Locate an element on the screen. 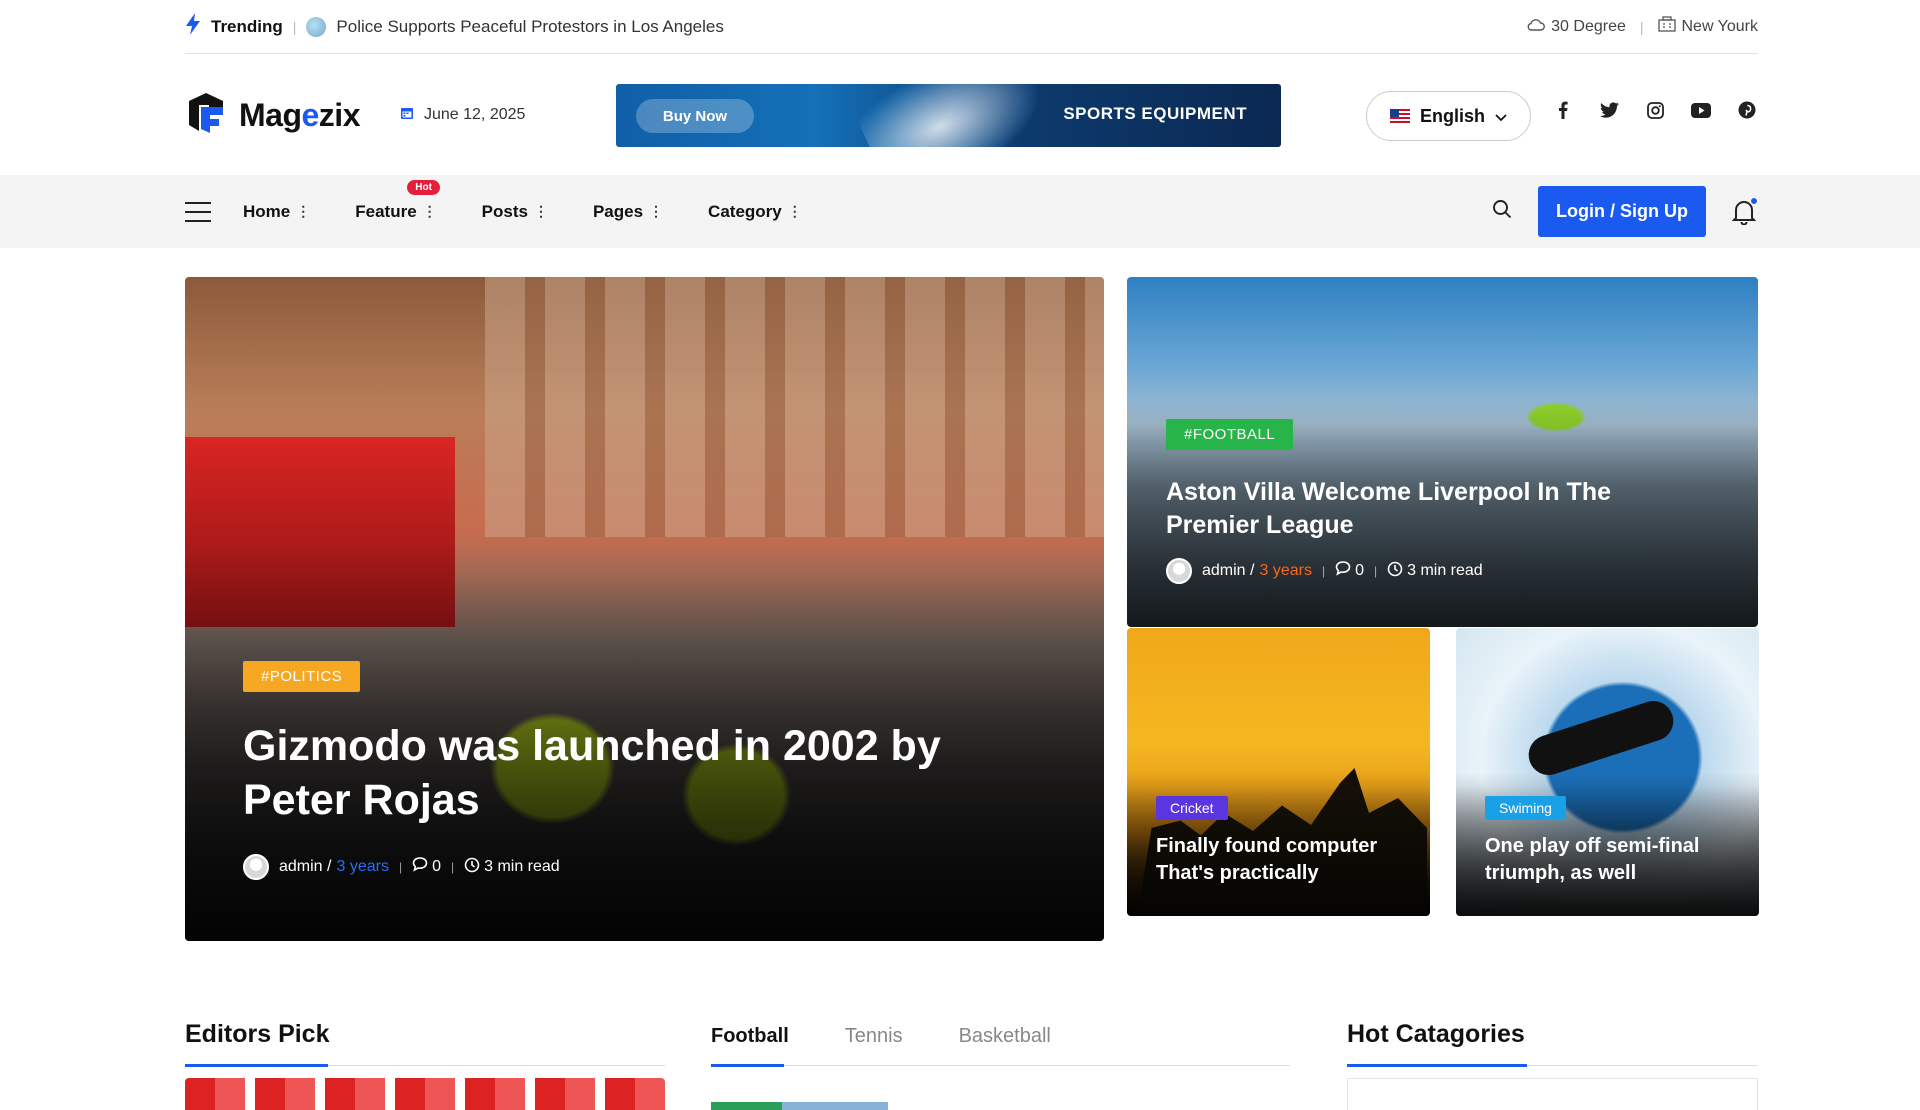 This screenshot has height=1110, width=1920. site-logo: Magezix is located at coordinates (272, 115).